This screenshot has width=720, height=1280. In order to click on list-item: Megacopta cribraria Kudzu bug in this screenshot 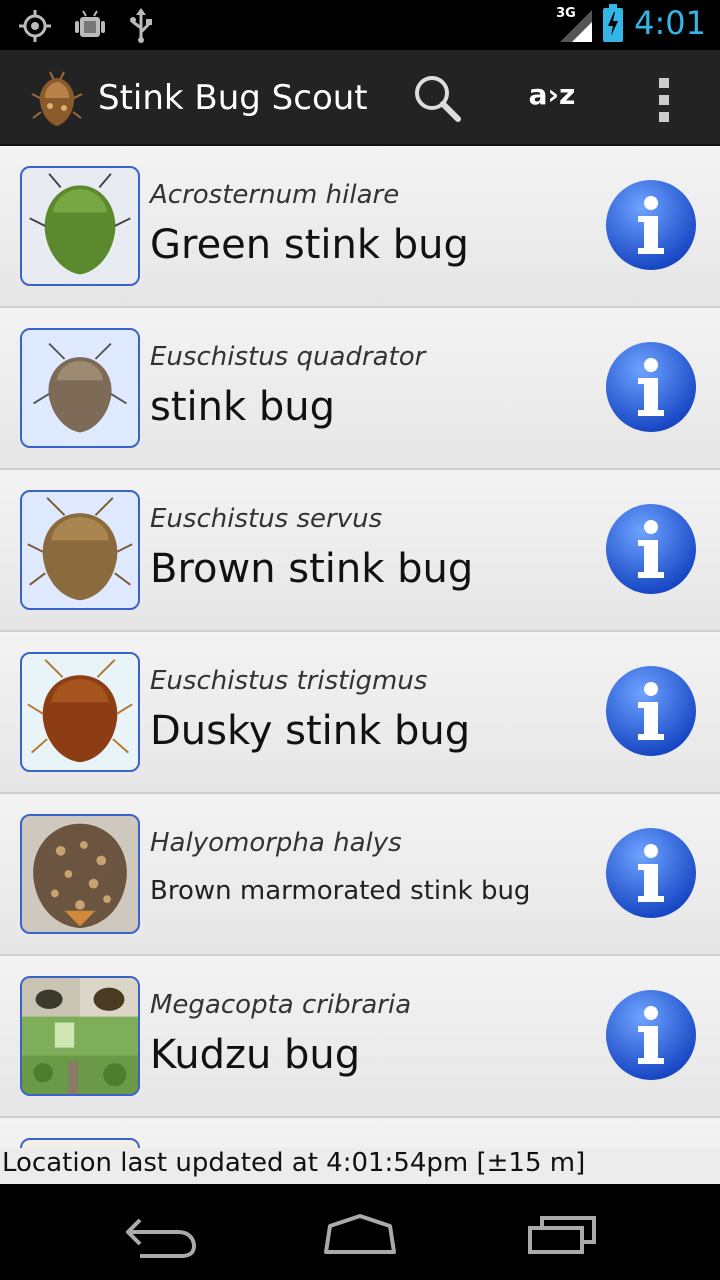, I will do `click(360, 1037)`.